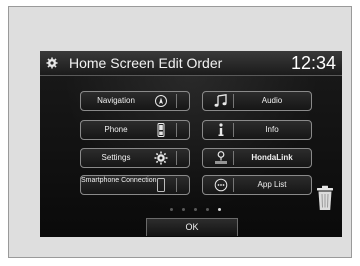 This screenshot has height=266, width=360. I want to click on trash-icon, so click(325, 198).